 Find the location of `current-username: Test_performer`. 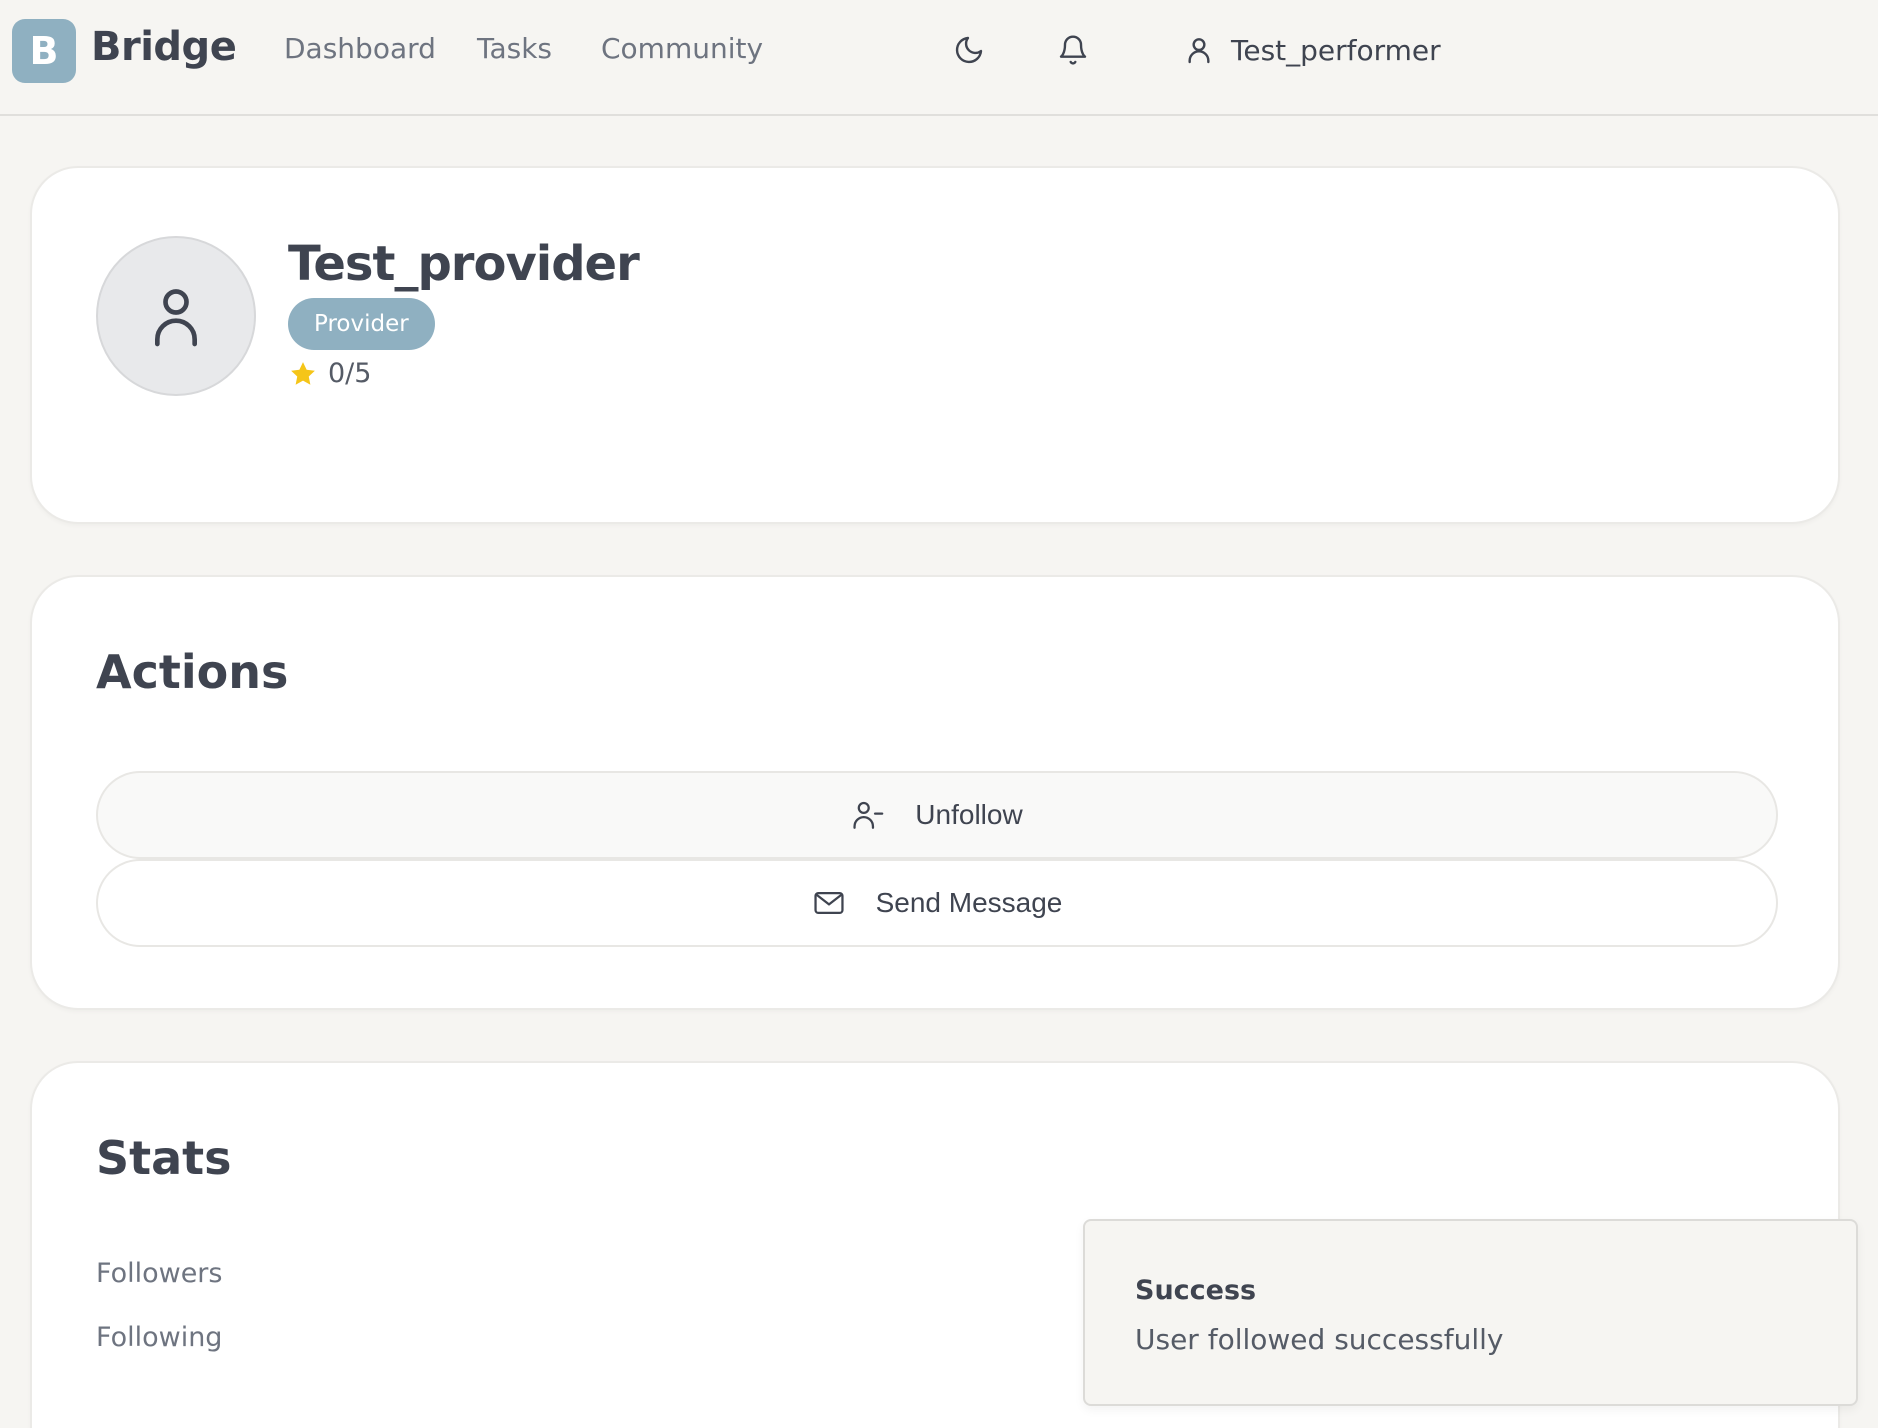

current-username: Test_performer is located at coordinates (1336, 50).